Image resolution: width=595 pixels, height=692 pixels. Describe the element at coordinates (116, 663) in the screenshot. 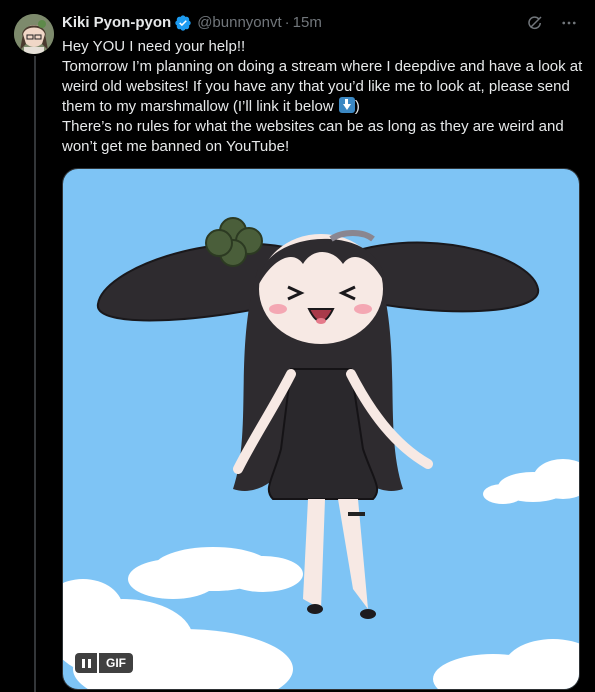

I see `gif-badge: GIF` at that location.